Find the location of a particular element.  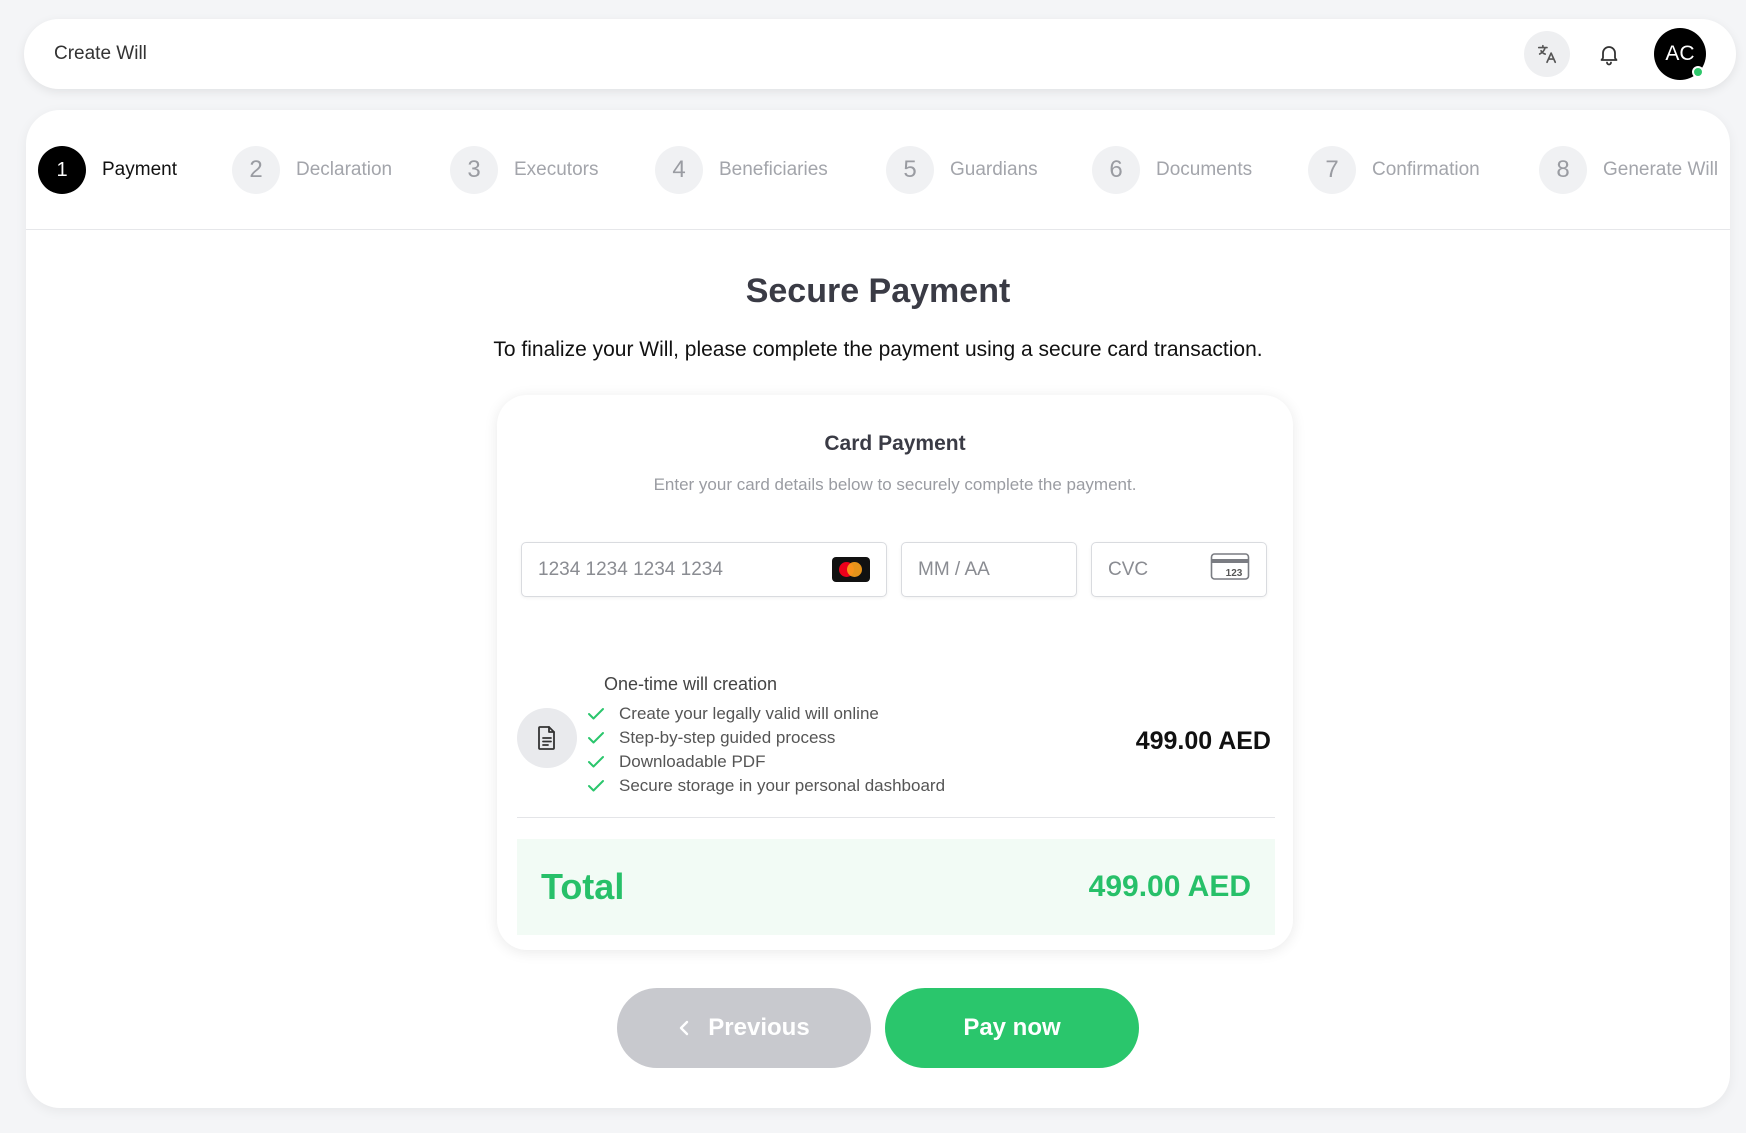

pay-now-button-label: Pay now is located at coordinates (1012, 1027).